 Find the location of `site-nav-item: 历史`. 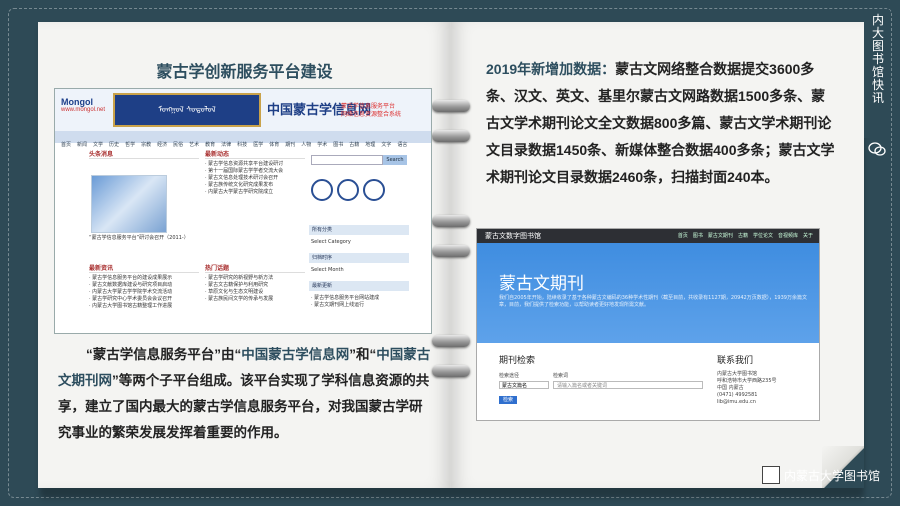

site-nav-item: 历史 is located at coordinates (114, 145).